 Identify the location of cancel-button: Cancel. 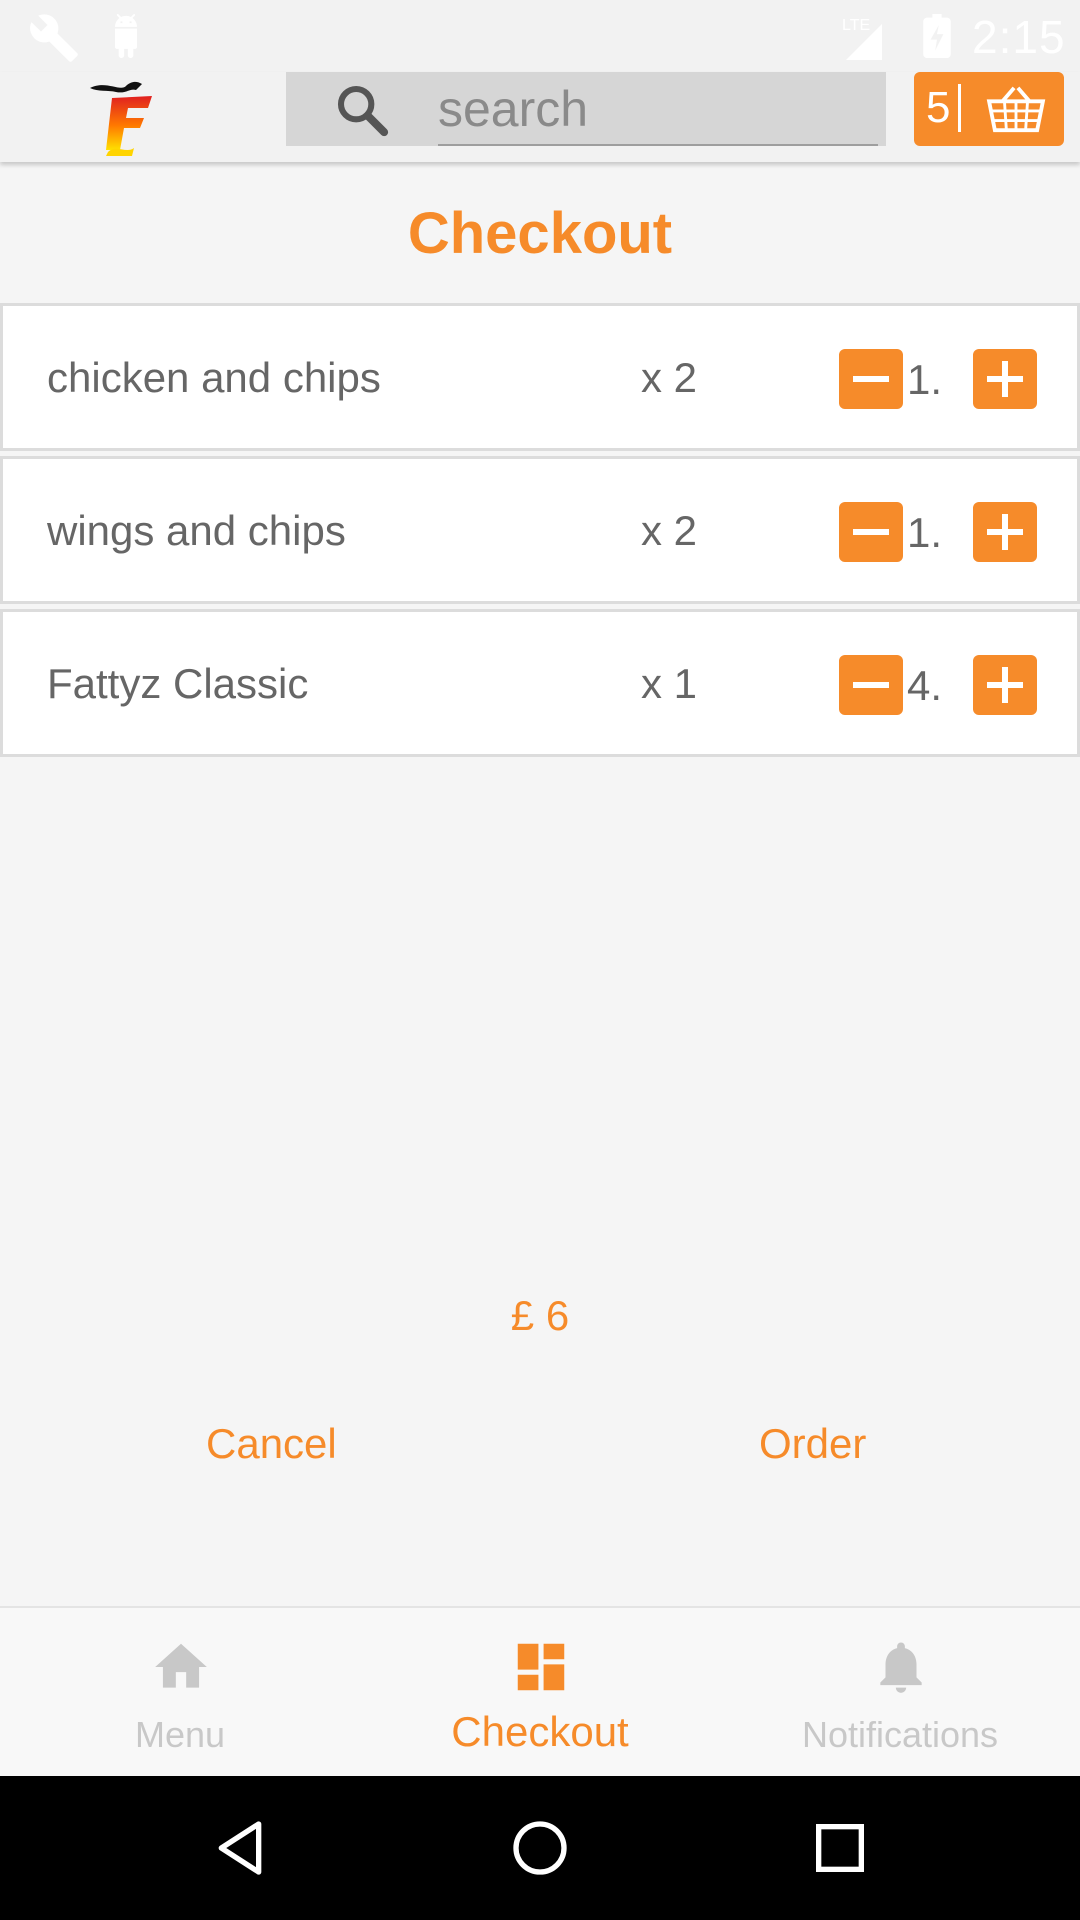
(271, 1444).